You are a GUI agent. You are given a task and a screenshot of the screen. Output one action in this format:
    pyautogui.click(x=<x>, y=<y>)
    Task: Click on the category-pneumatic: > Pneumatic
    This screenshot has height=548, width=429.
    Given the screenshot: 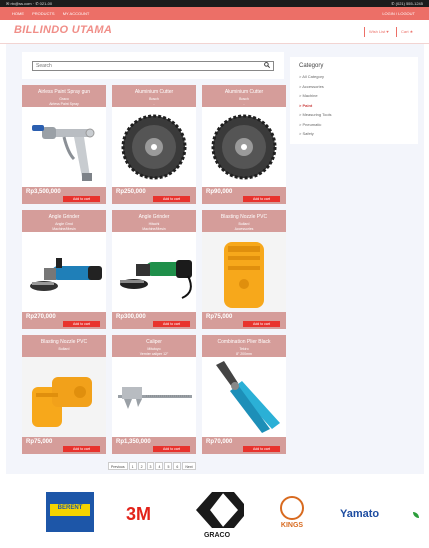 What is the action you would take?
    pyautogui.click(x=315, y=125)
    